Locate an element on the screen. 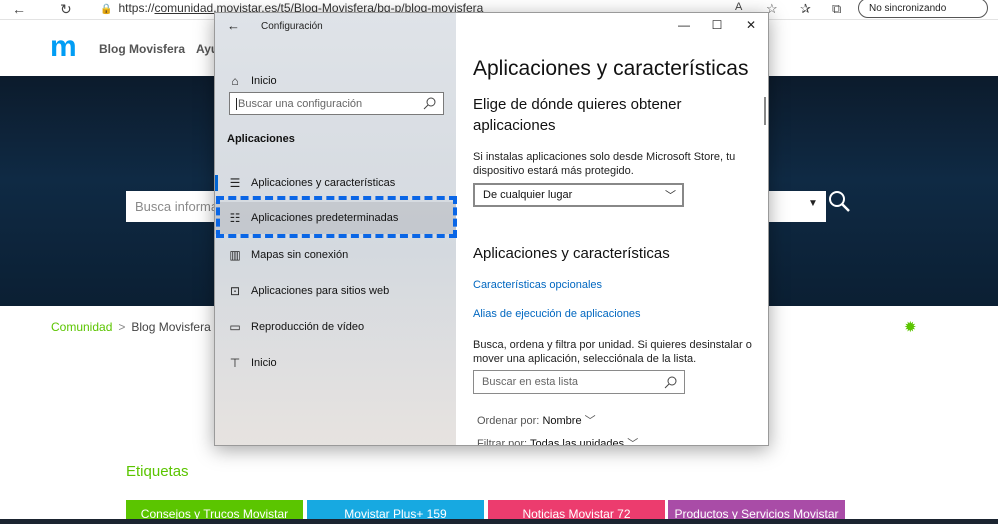 This screenshot has width=998, height=524. breadcrumb: Comunidad > Blog Movisfera is located at coordinates (131, 327).